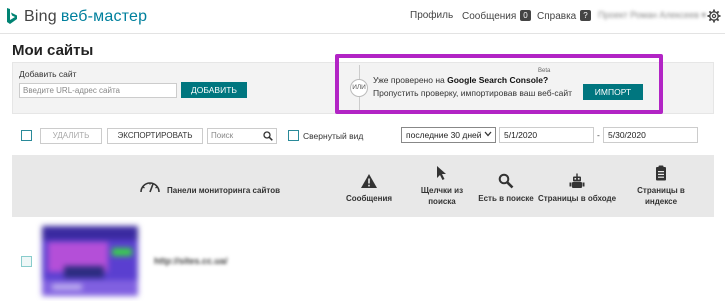 This screenshot has width=725, height=301. I want to click on select-all-checkbox, so click(26, 135).